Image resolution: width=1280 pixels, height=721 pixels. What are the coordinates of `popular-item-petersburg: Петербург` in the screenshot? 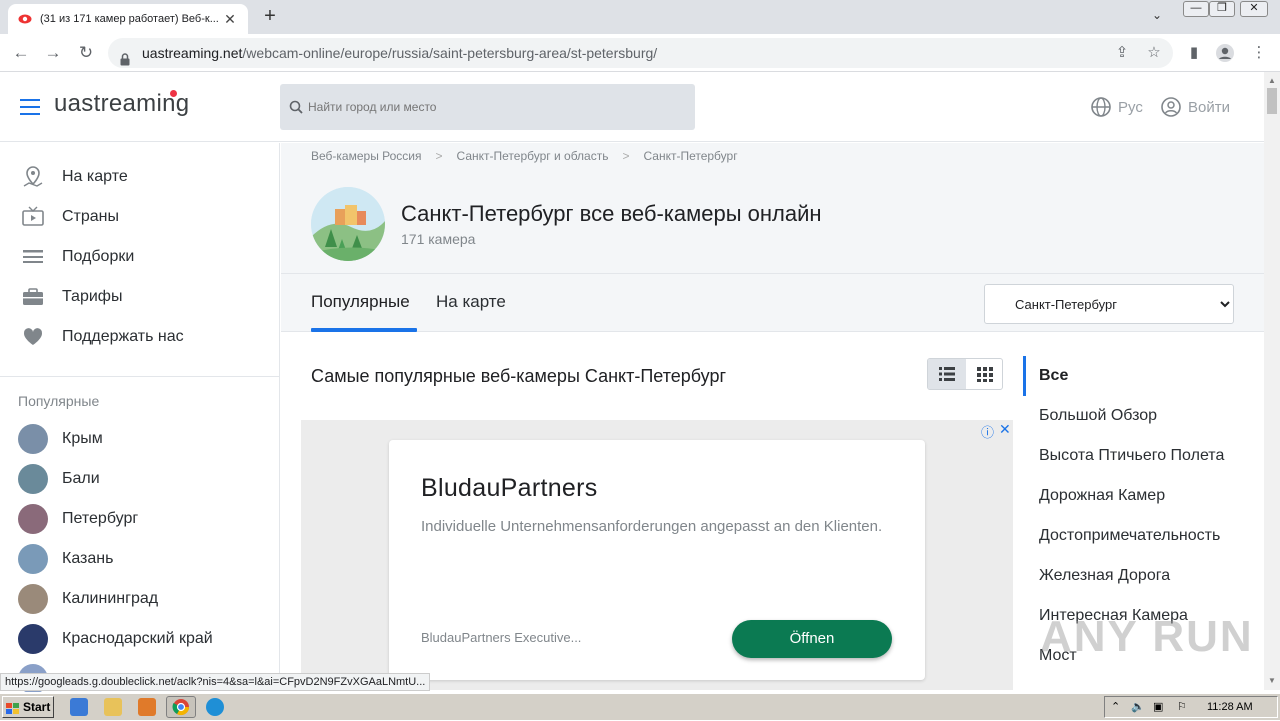 It's located at (148, 519).